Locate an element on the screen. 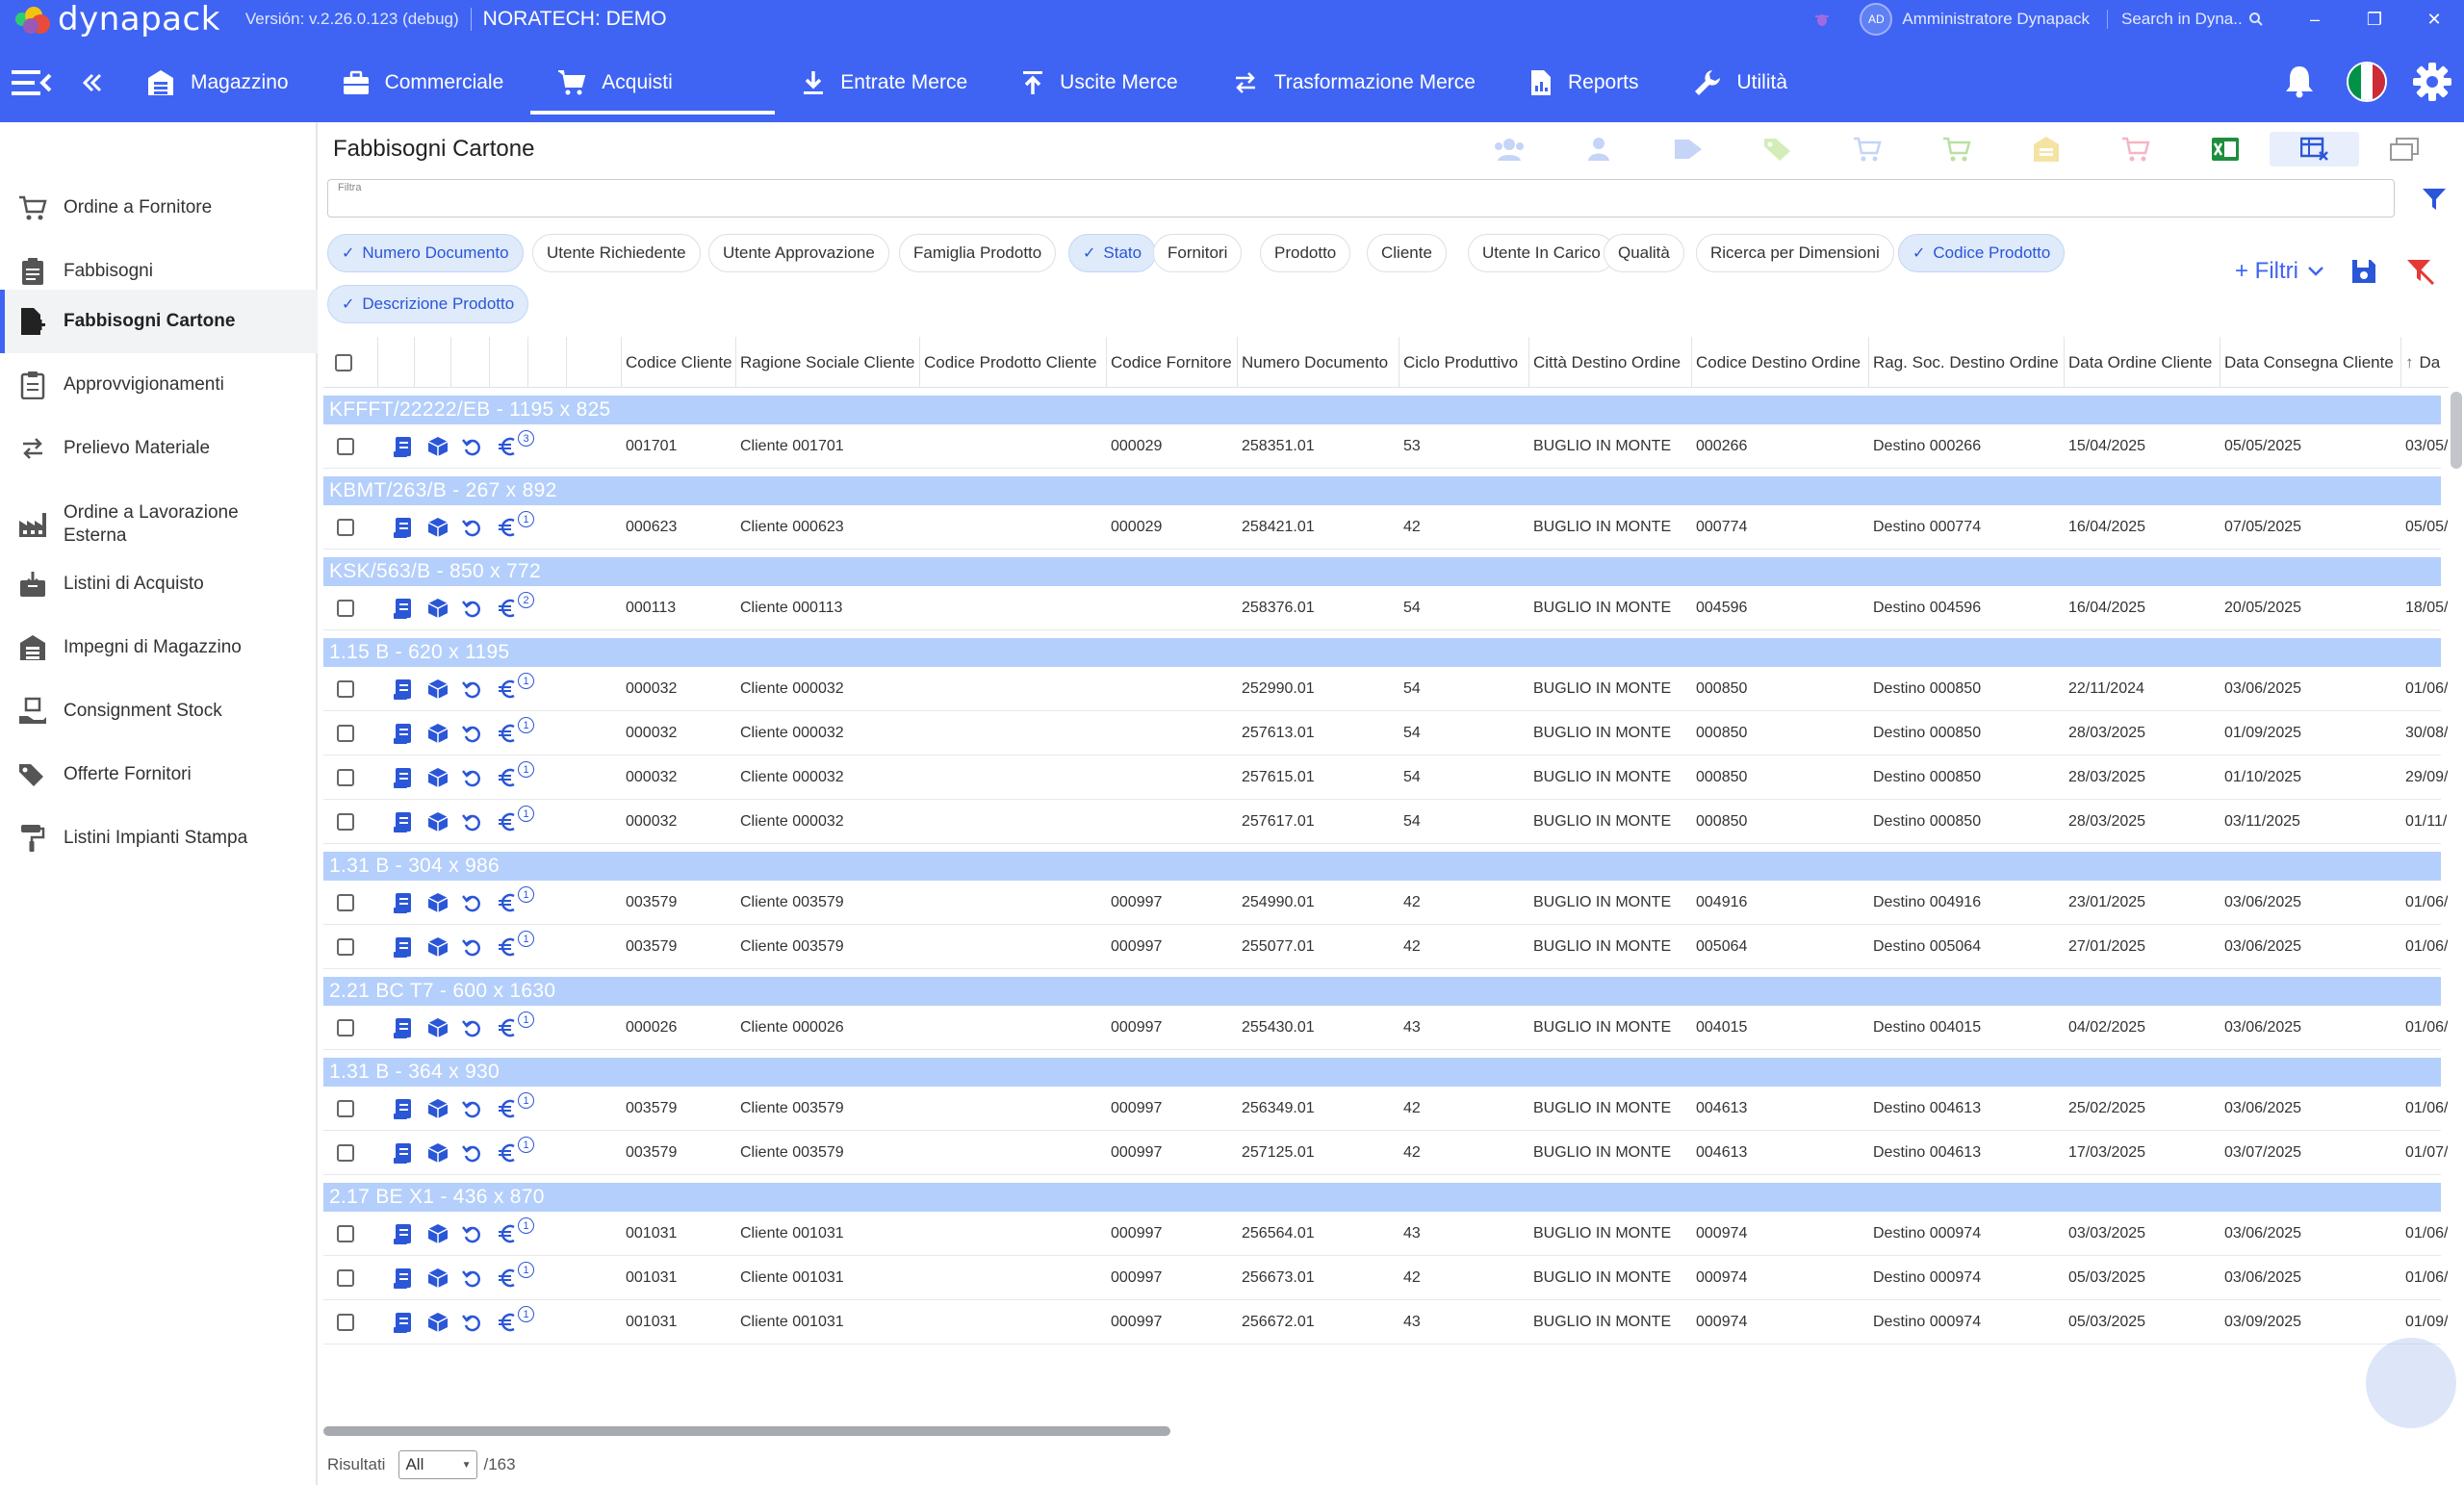 The image size is (2464, 1485). chip-cliente: Cliente is located at coordinates (1407, 253).